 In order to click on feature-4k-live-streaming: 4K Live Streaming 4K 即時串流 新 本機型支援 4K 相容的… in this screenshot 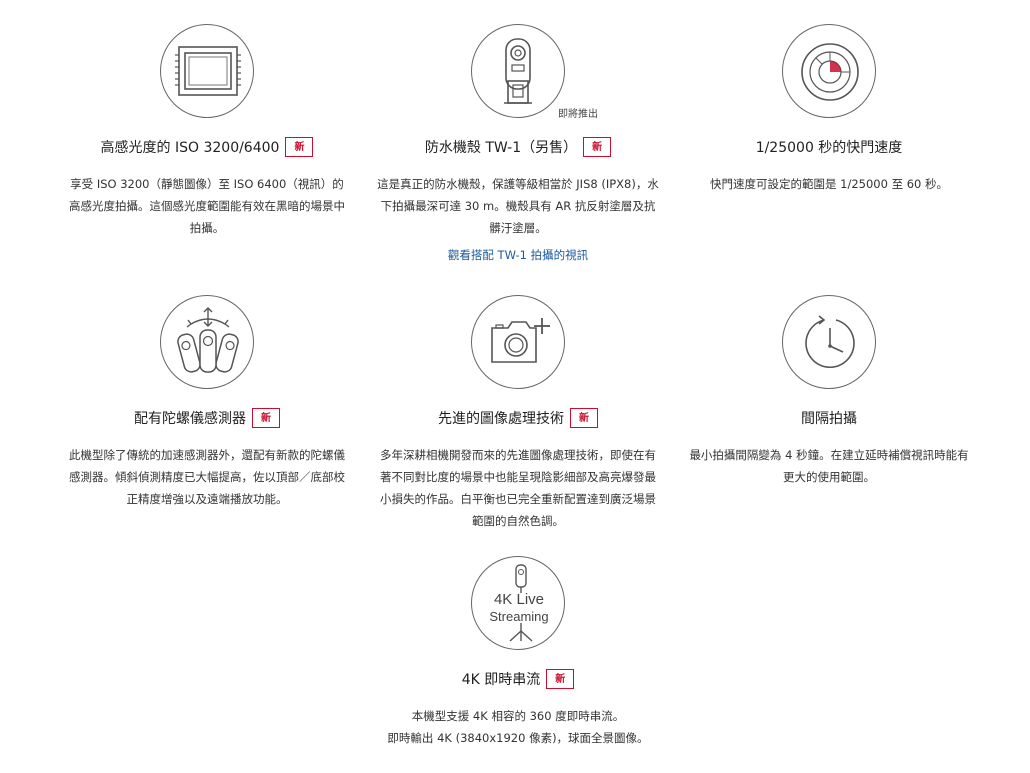, I will do `click(518, 652)`.